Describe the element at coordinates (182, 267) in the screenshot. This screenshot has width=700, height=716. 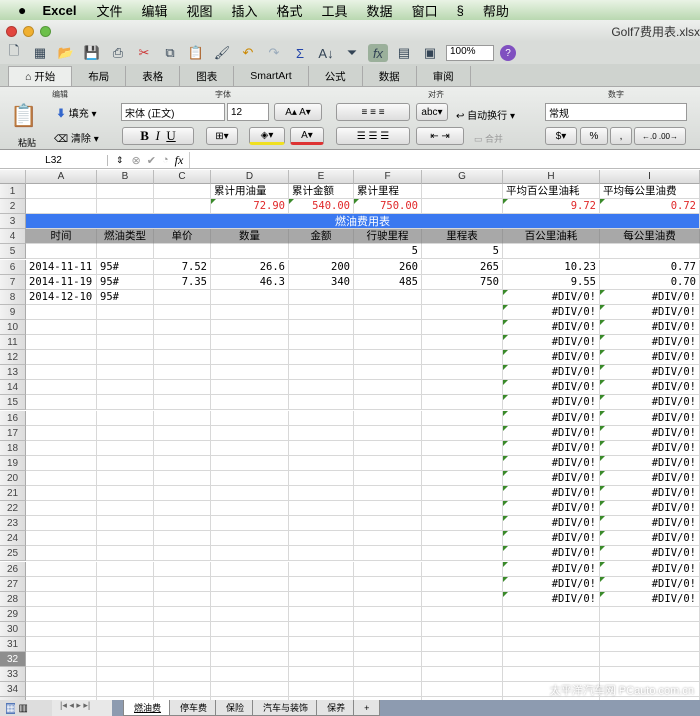
I see `cell-C6: 7.52` at that location.